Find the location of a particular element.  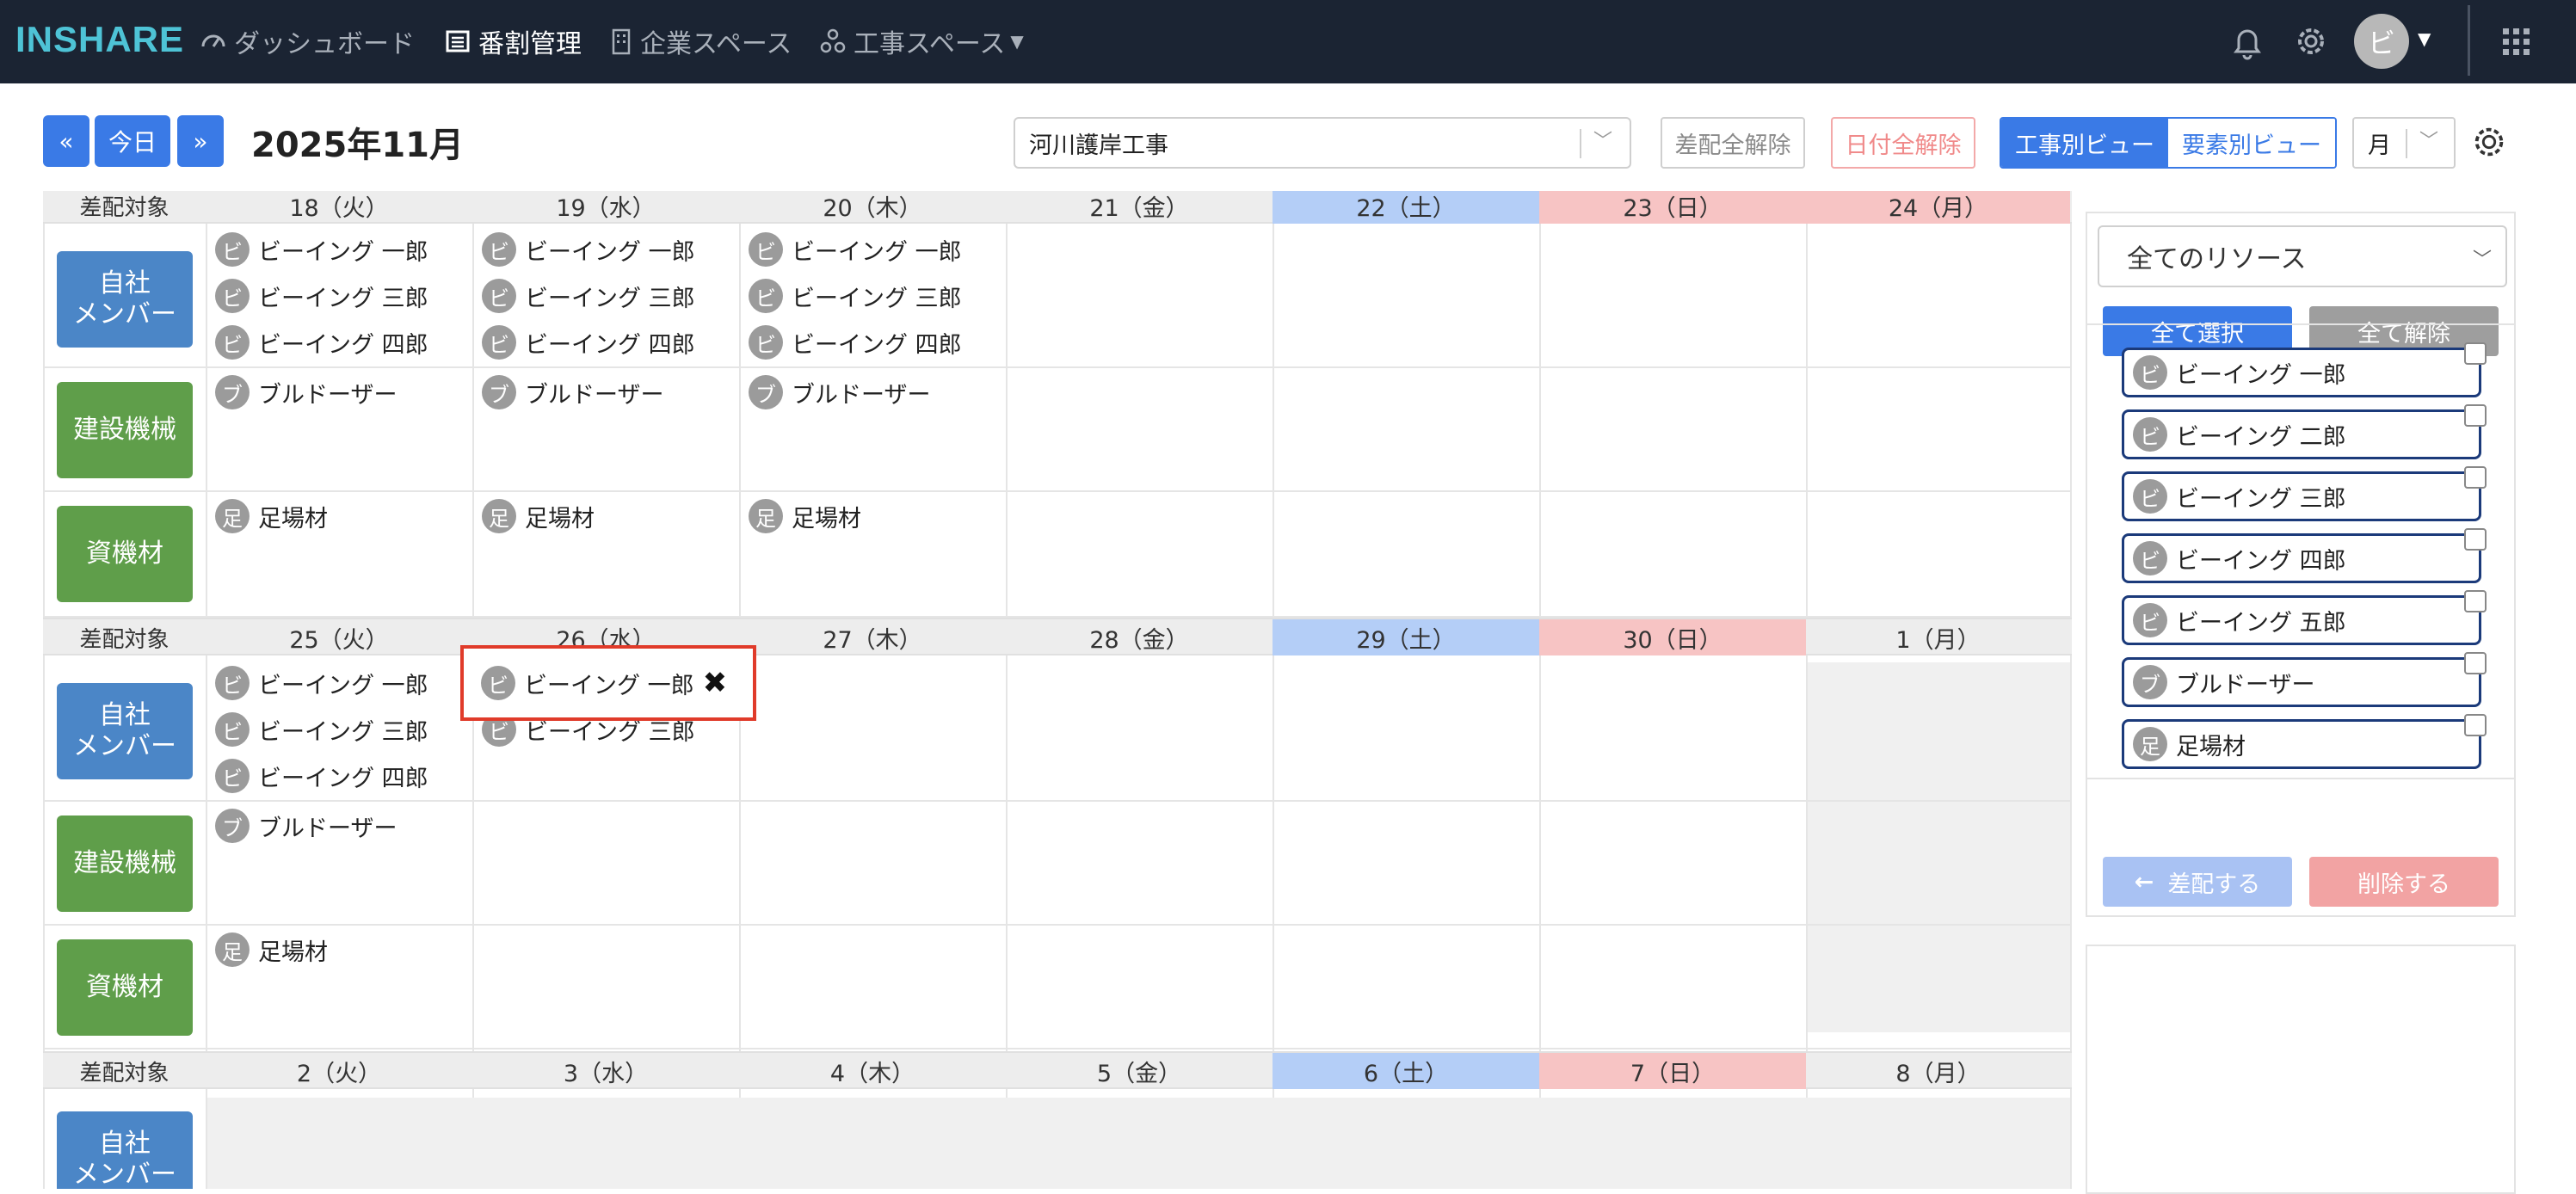

day-header: 27（木） is located at coordinates (872, 640).